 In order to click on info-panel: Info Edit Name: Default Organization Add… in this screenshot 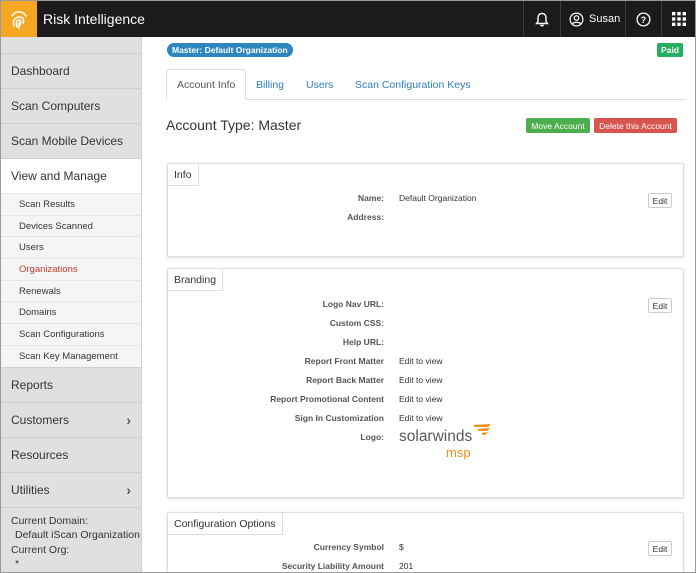, I will do `click(425, 210)`.